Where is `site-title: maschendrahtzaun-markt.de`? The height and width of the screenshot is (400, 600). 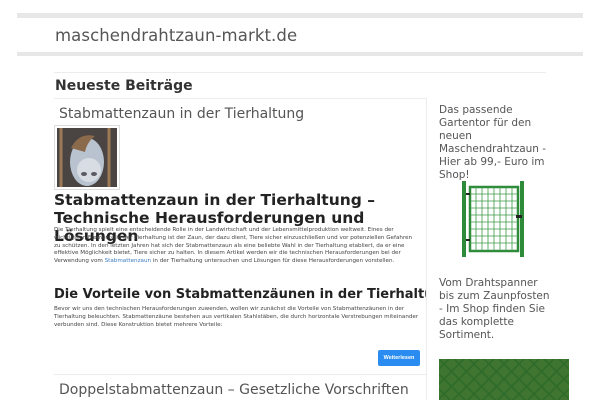 site-title: maschendrahtzaun-markt.de is located at coordinates (176, 35).